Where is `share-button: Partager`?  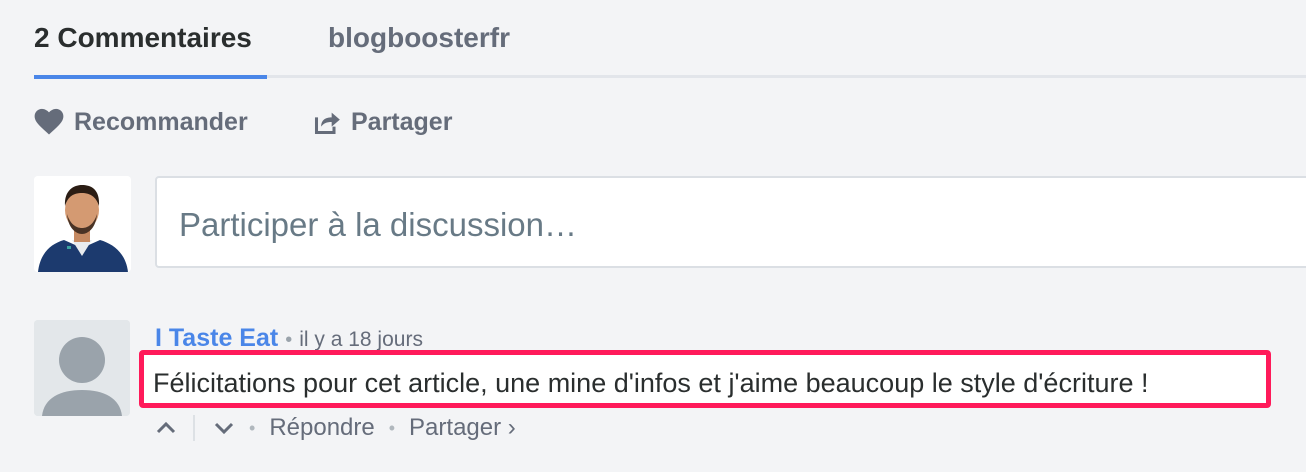
share-button: Partager is located at coordinates (382, 122).